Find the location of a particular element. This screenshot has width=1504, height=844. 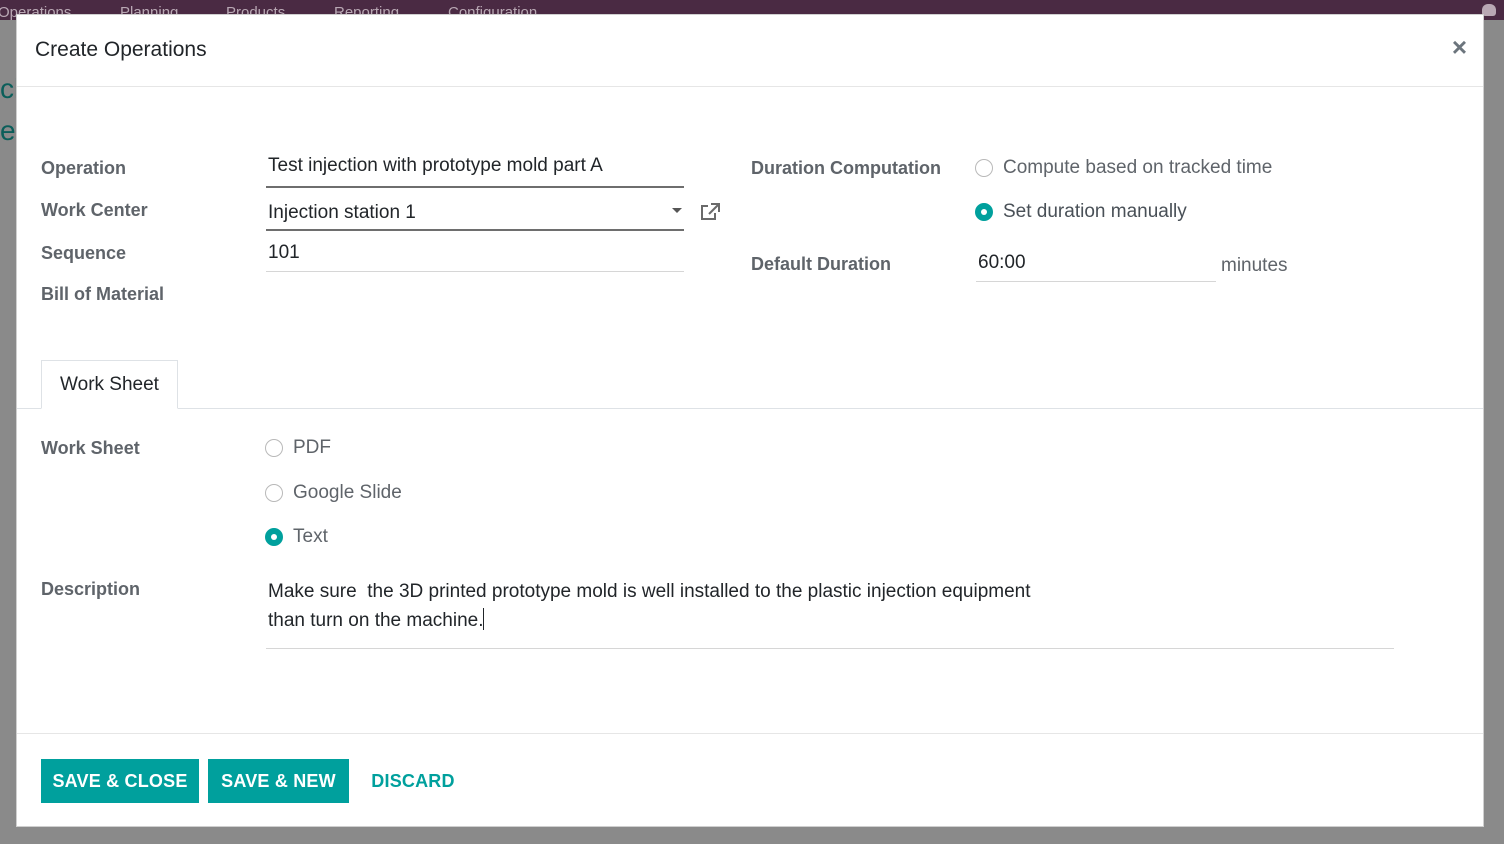

default-duration-input is located at coordinates (1097, 263).